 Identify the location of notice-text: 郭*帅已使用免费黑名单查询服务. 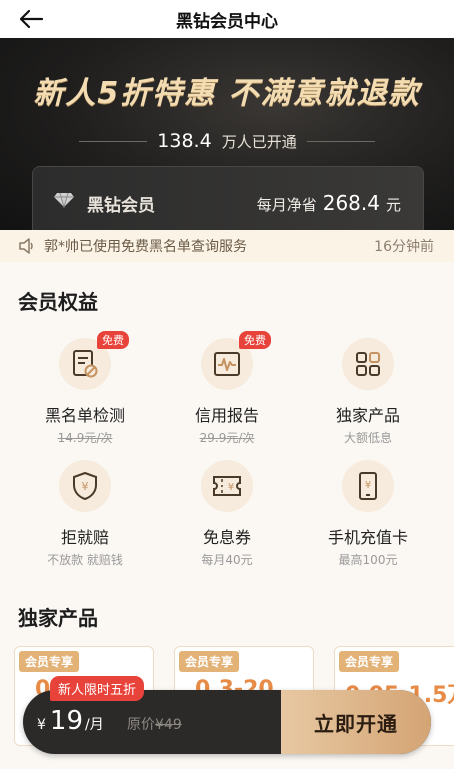
(145, 247).